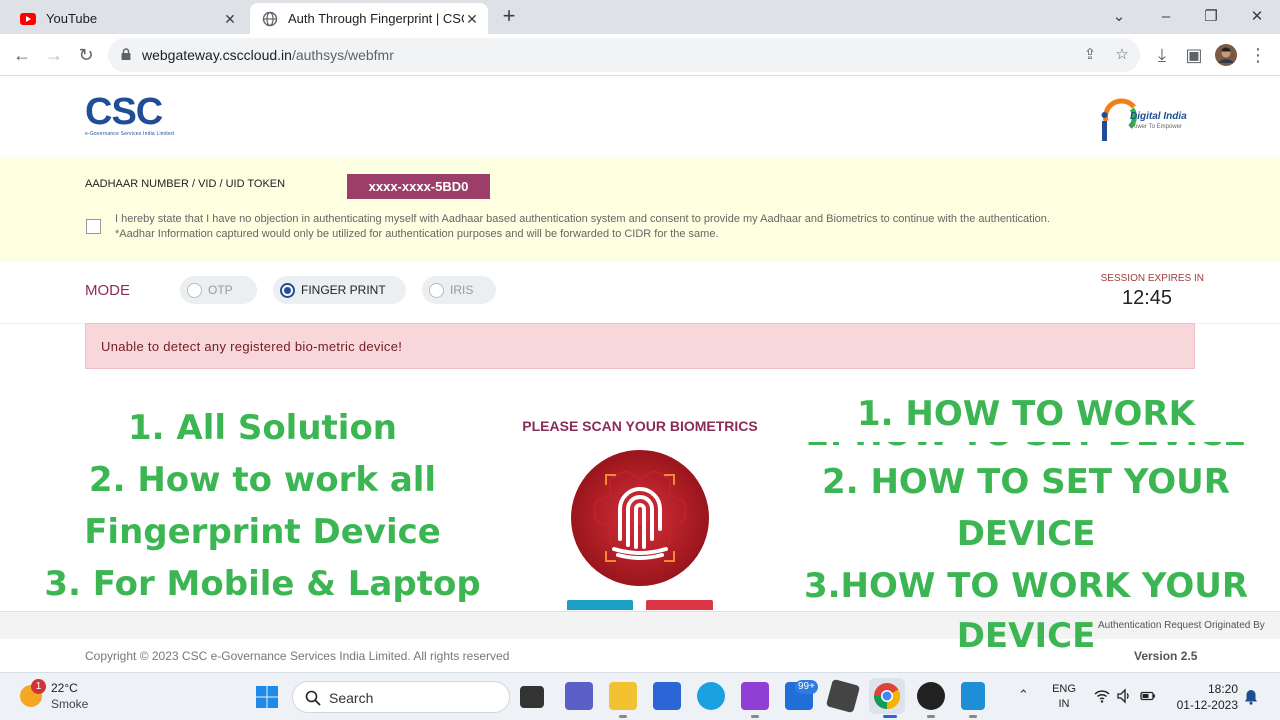 The width and height of the screenshot is (1280, 720). Describe the element at coordinates (313, 698) in the screenshot. I see `search-icon` at that location.